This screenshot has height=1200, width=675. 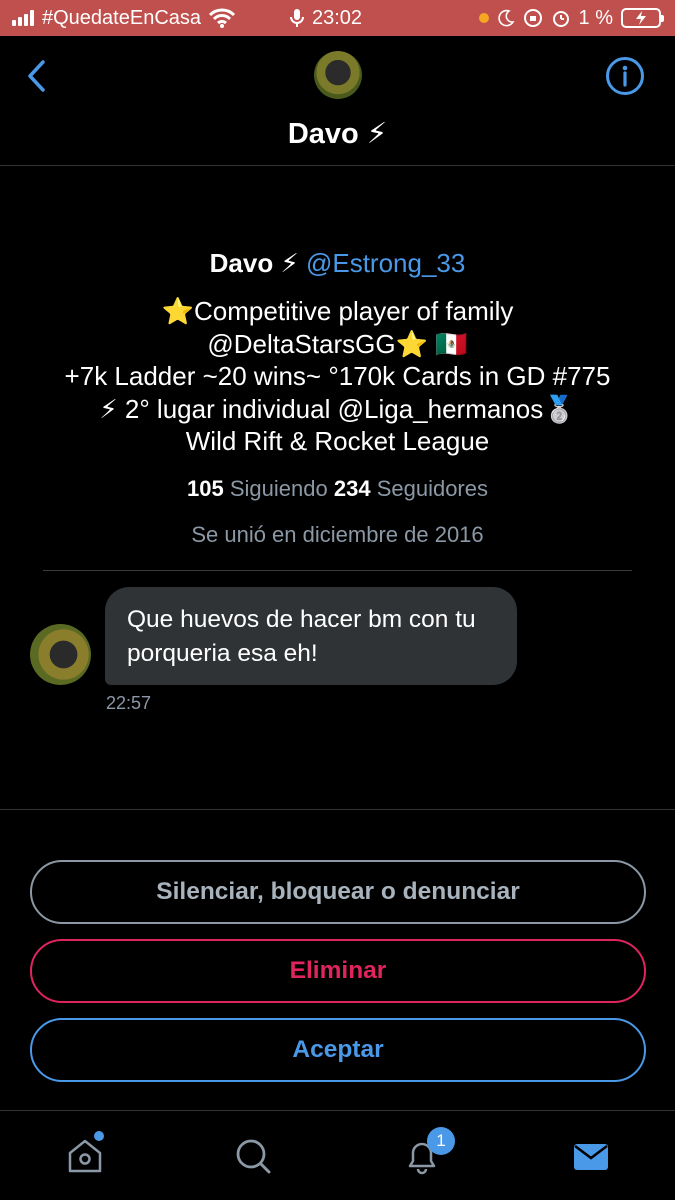 What do you see at coordinates (338, 1050) in the screenshot?
I see `accept-button: Aceptar` at bounding box center [338, 1050].